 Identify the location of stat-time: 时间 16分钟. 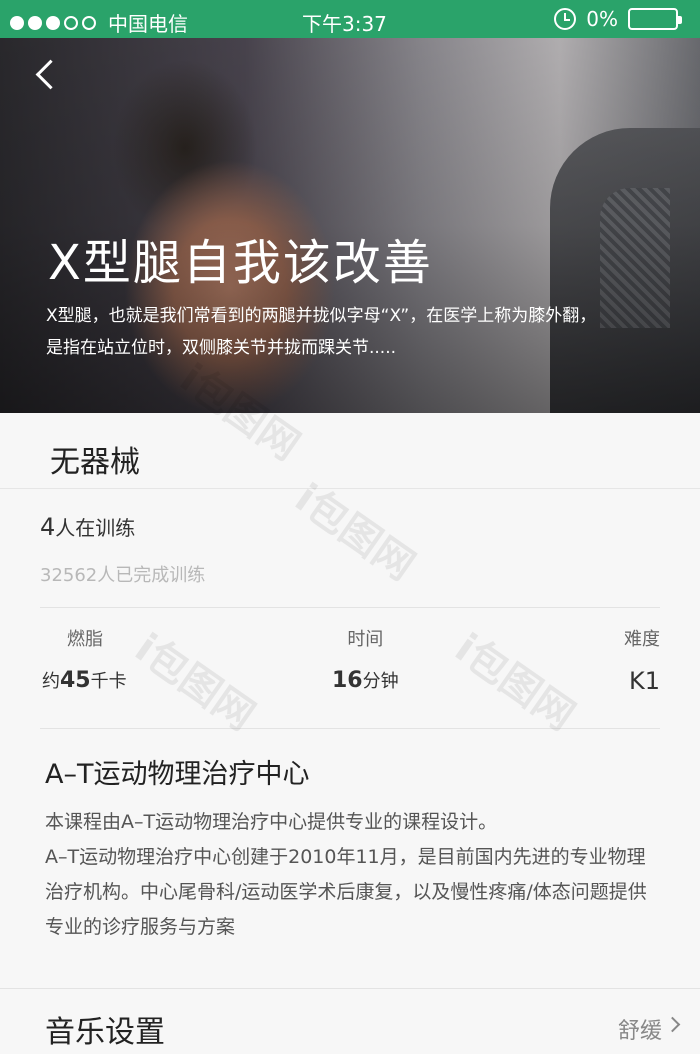
(365, 659).